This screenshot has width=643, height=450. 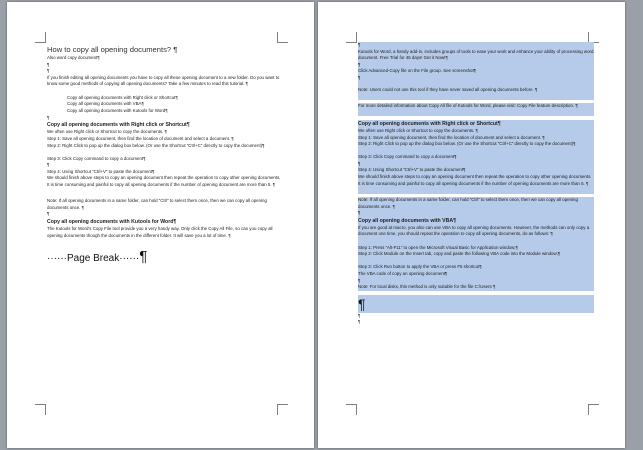 What do you see at coordinates (143, 258) in the screenshot?
I see `pilcrow-mark: ¶` at bounding box center [143, 258].